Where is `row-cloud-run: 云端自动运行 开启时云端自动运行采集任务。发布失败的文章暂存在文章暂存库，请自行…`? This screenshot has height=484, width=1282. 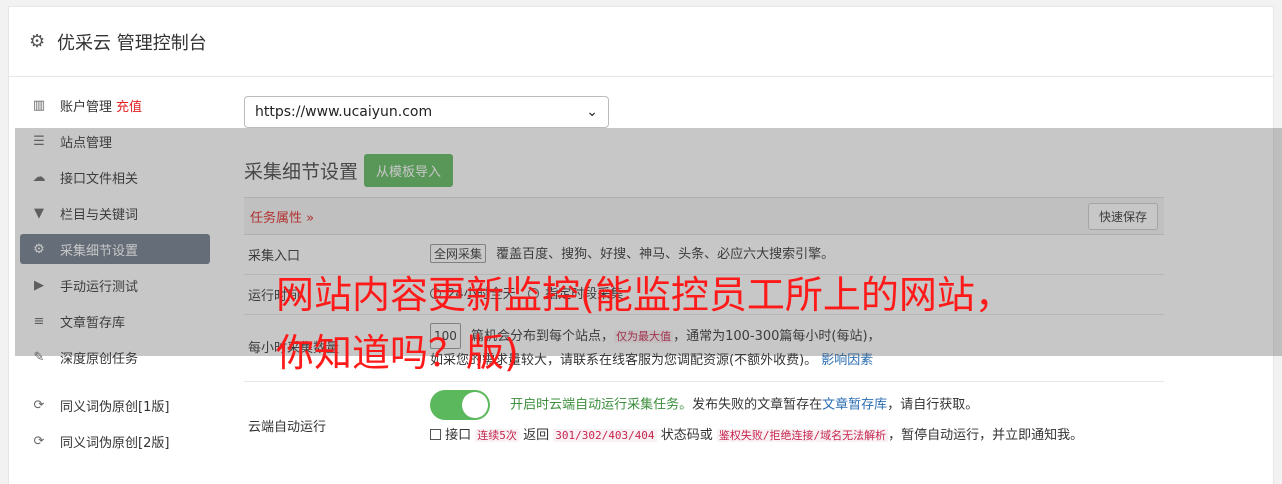
row-cloud-run: 云端自动运行 开启时云端自动运行采集任务。发布失败的文章暂存在文章暂存库，请自行… is located at coordinates (704, 420).